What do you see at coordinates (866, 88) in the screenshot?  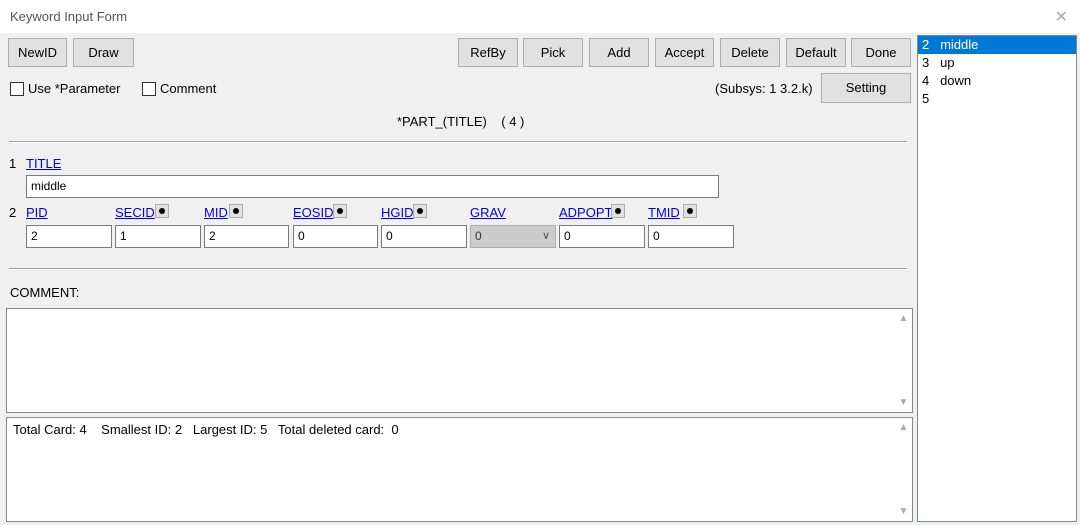 I see `setting-button: Setting` at bounding box center [866, 88].